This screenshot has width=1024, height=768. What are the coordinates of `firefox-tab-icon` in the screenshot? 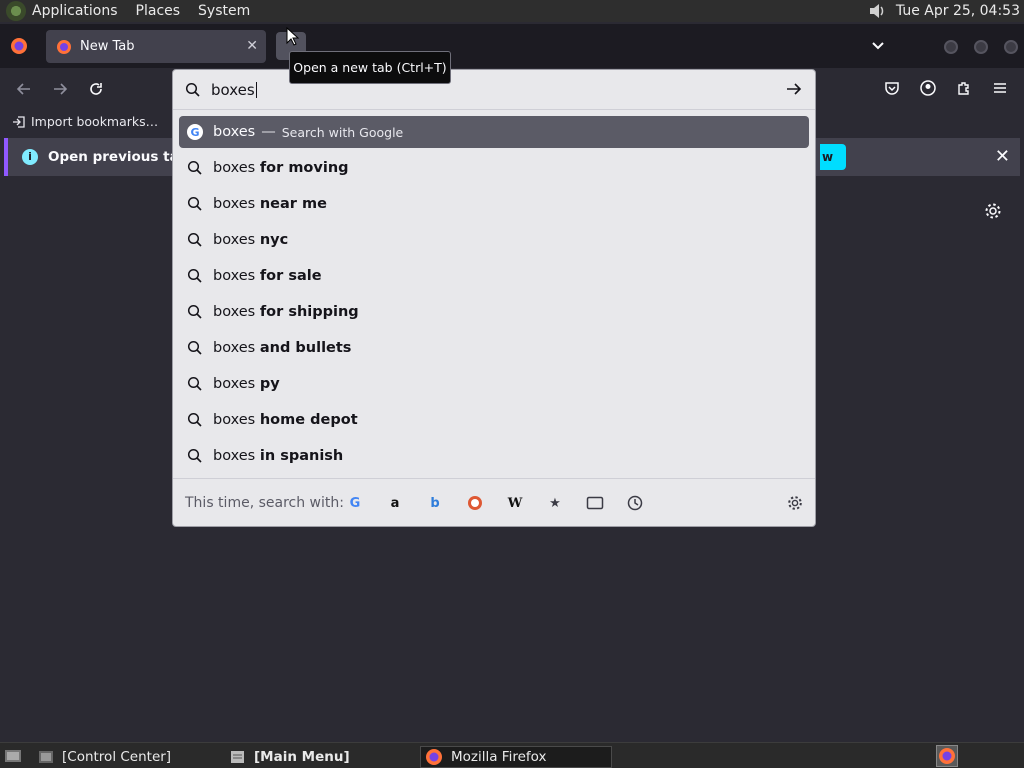 It's located at (64, 46).